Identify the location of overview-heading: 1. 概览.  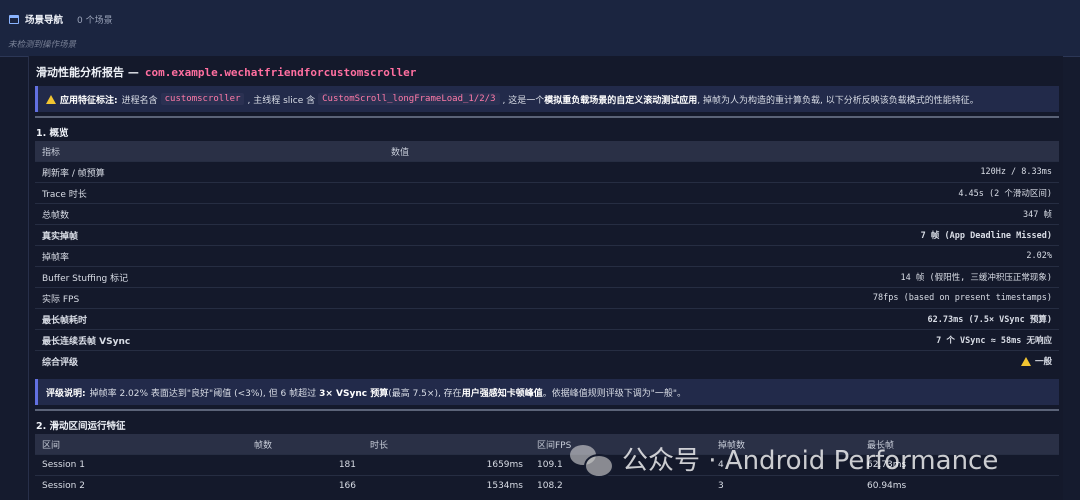
(52, 133).